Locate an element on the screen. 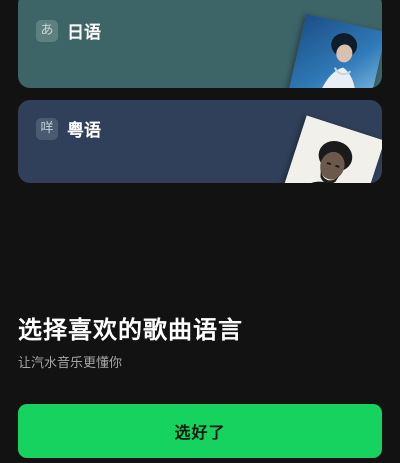  hiragana-a-icon: あ is located at coordinates (47, 30).